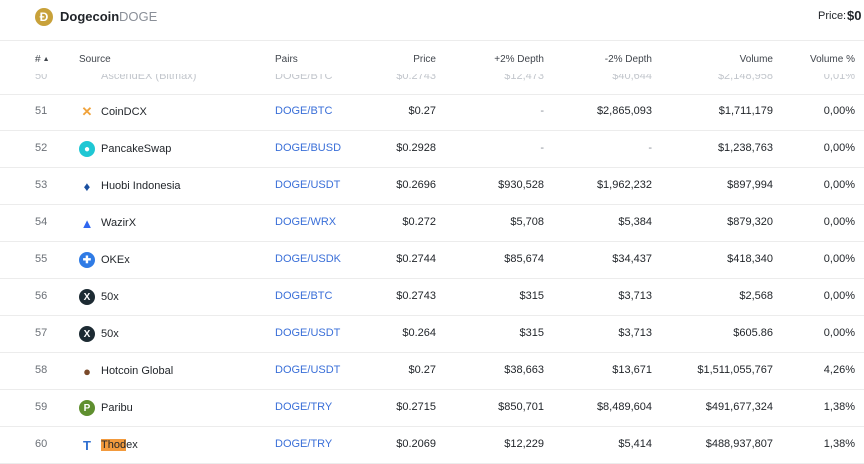  I want to click on source-cell: P Paribu, so click(106, 408).